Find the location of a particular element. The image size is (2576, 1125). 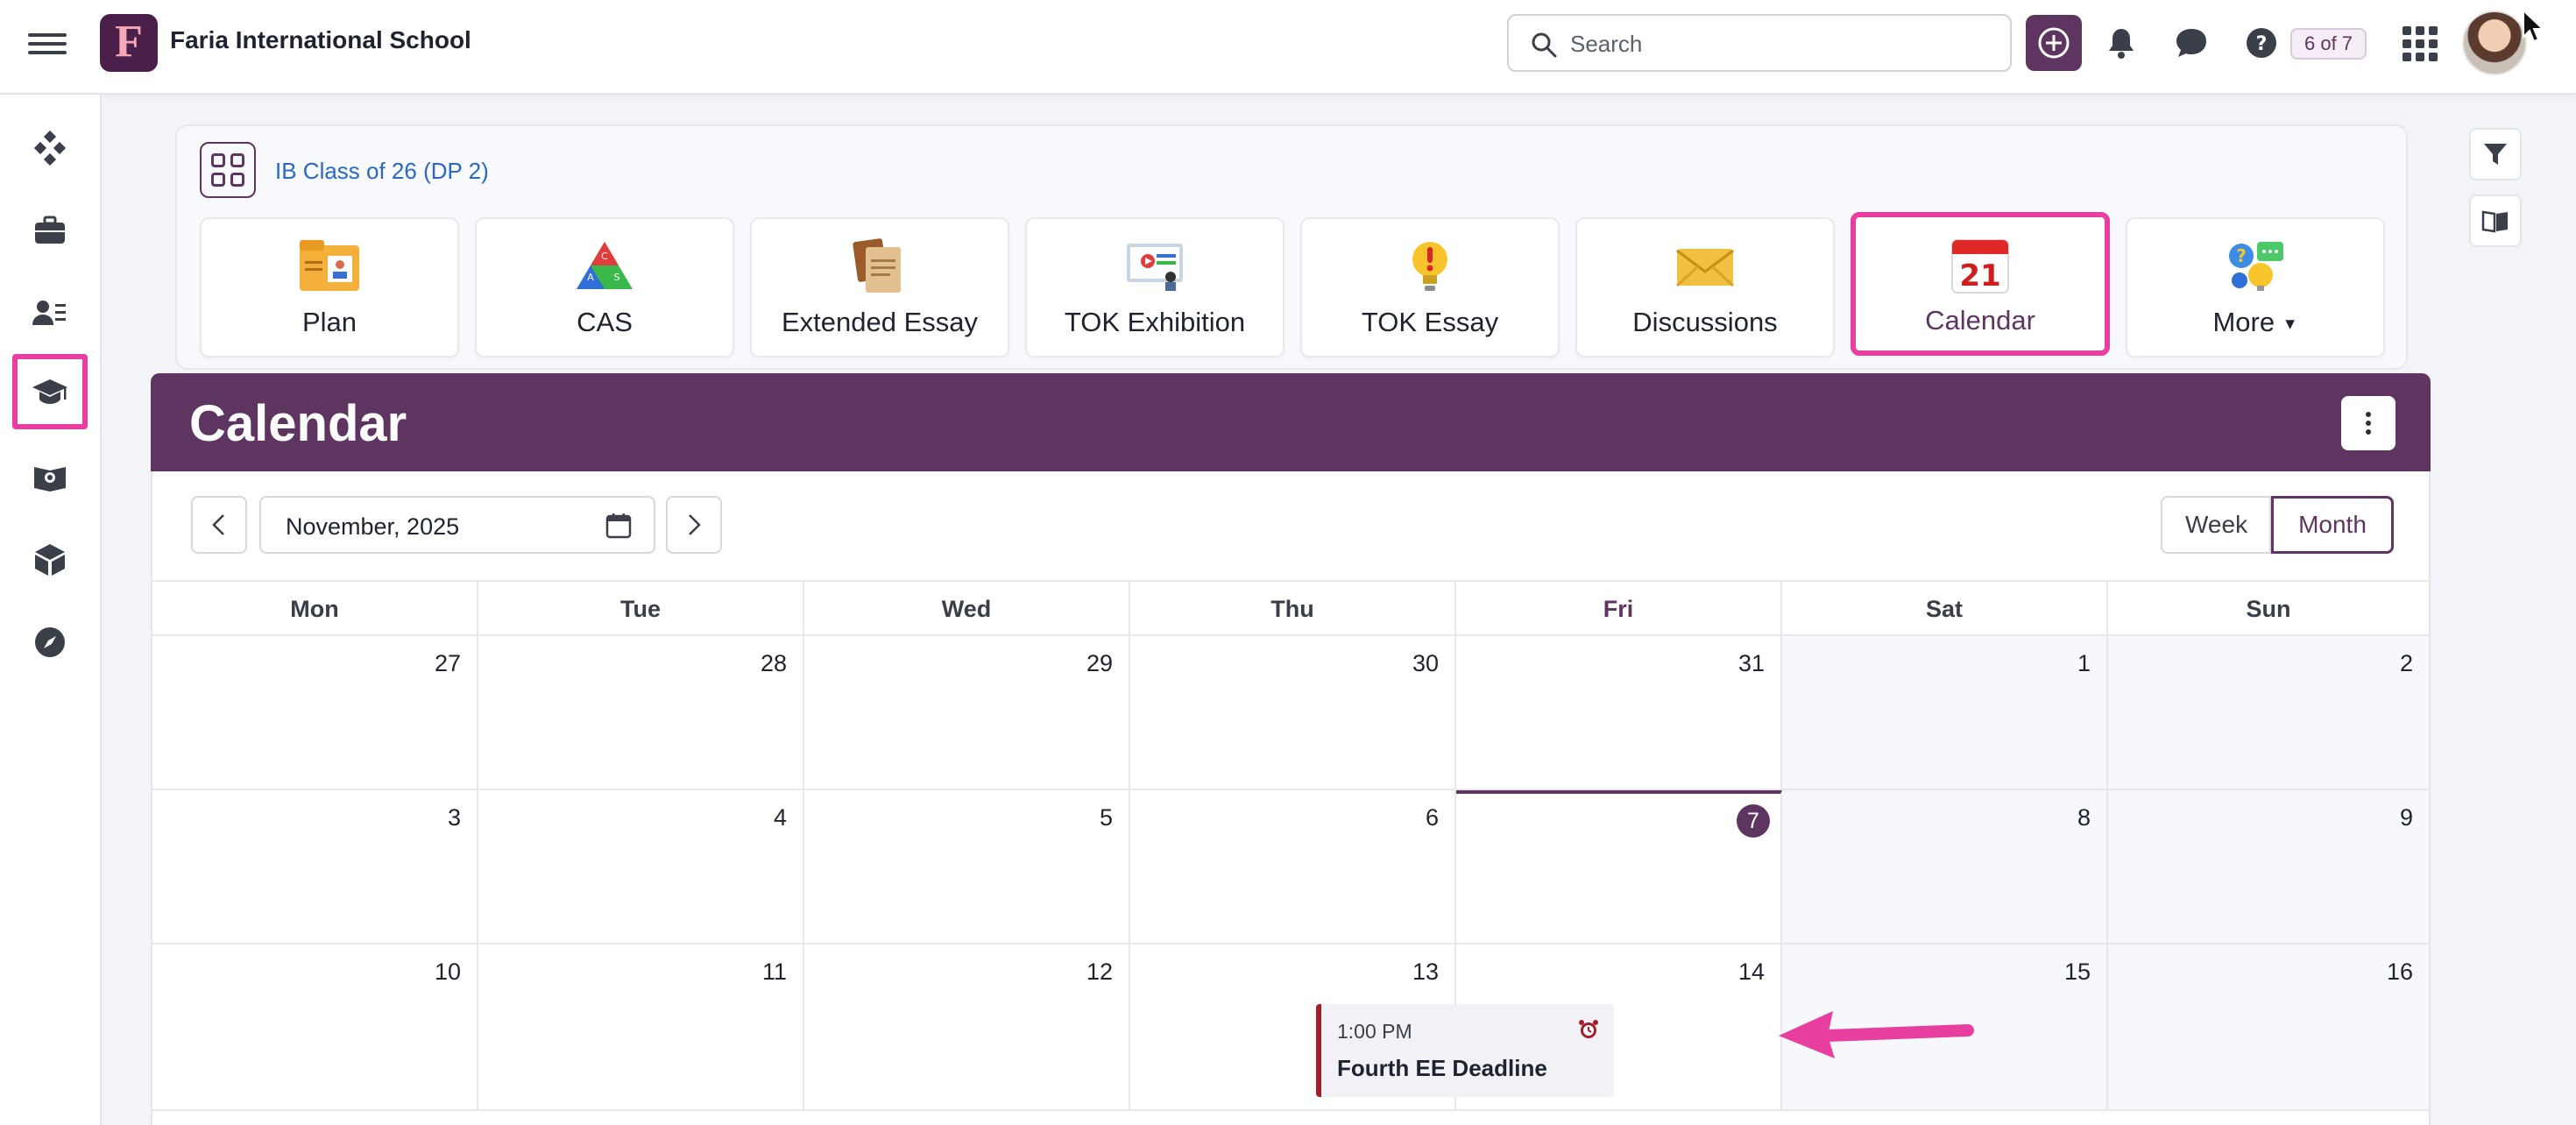

previous-month-button is located at coordinates (219, 525).